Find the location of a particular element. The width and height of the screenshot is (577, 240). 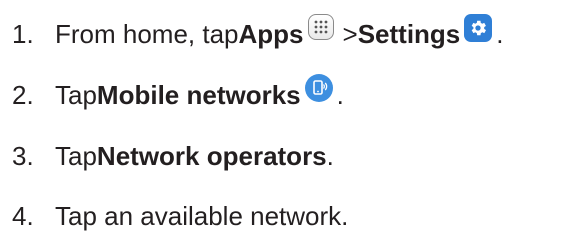

step-3: 3. Tap Network operators . is located at coordinates (173, 156).